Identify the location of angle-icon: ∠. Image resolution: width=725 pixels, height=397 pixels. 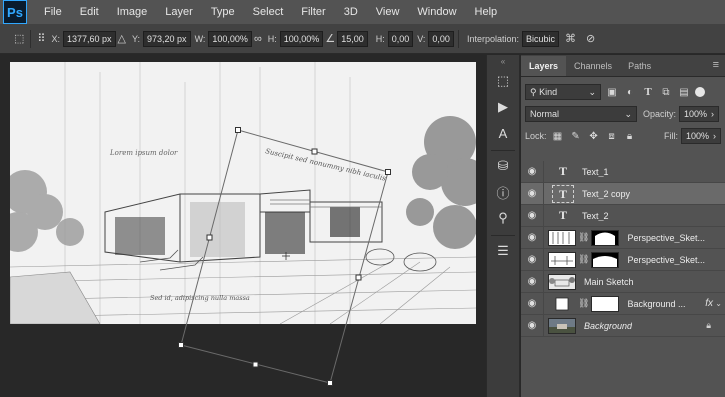
(330, 39).